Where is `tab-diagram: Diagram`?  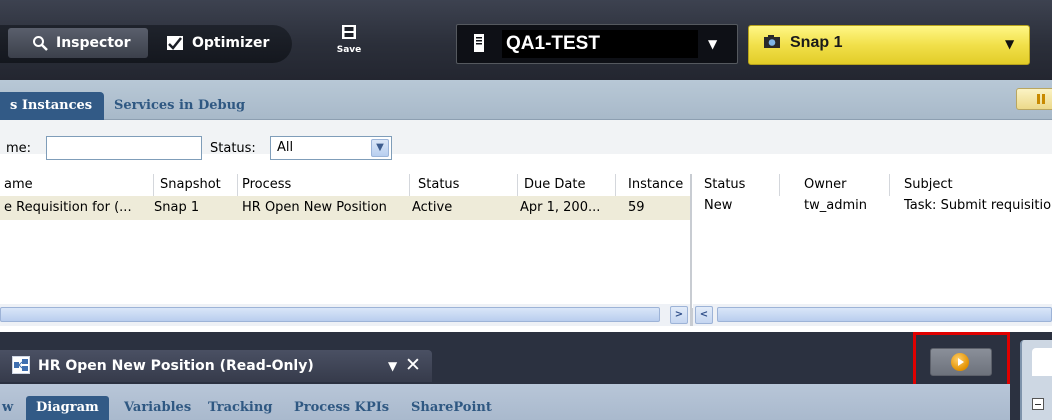 tab-diagram: Diagram is located at coordinates (67, 408).